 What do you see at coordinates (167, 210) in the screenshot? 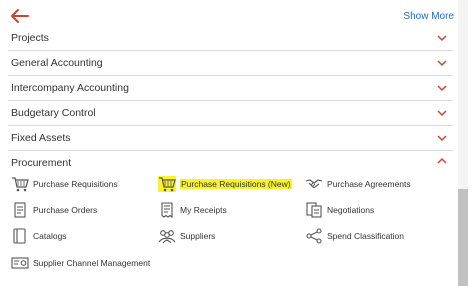
I see `receipt-icon` at bounding box center [167, 210].